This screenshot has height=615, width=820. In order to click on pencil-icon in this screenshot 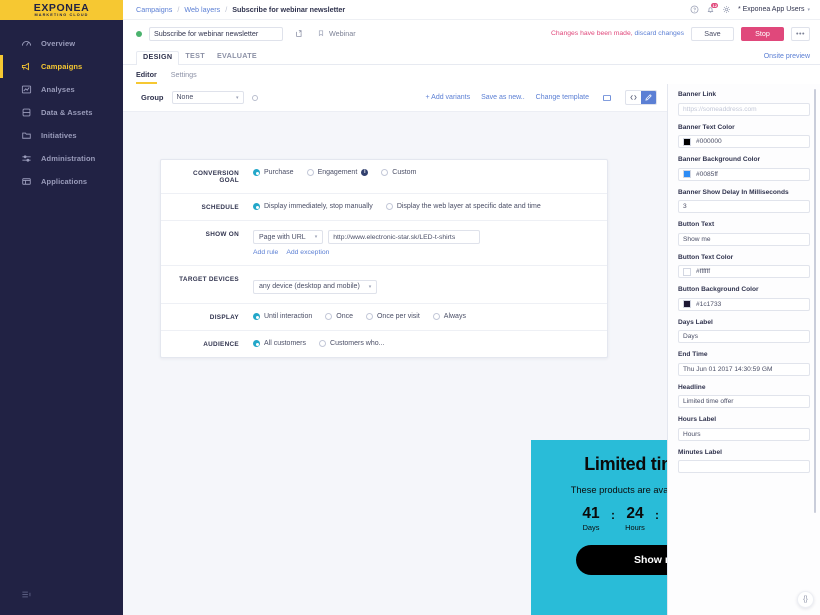, I will do `click(648, 97)`.